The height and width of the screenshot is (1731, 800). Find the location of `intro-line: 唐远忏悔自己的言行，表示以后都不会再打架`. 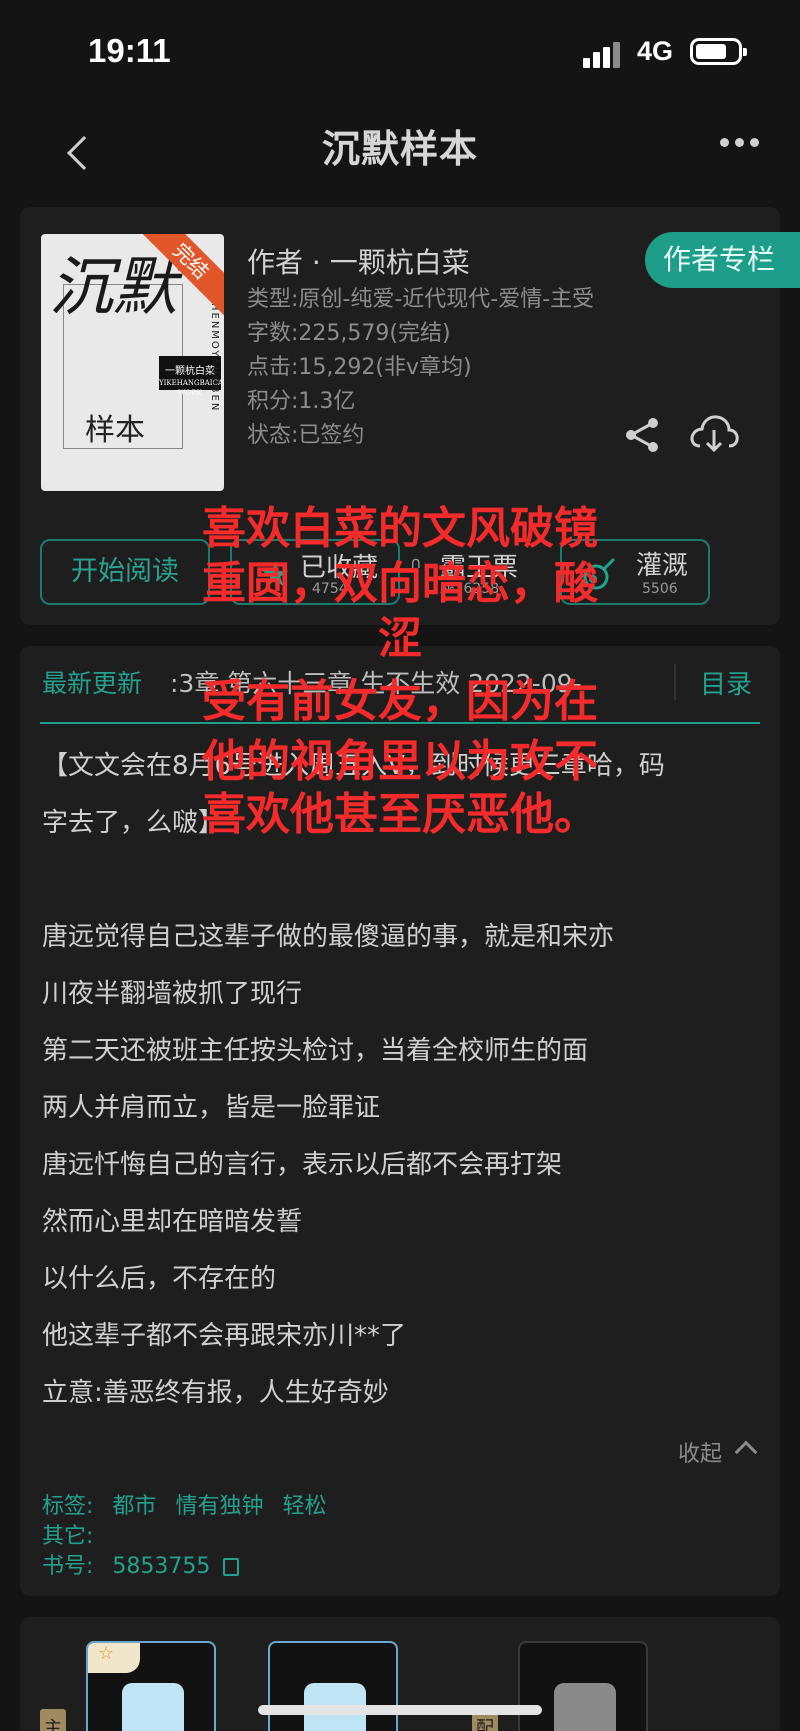

intro-line: 唐远忏悔自己的言行，表示以后都不会再打架 is located at coordinates (302, 1165).